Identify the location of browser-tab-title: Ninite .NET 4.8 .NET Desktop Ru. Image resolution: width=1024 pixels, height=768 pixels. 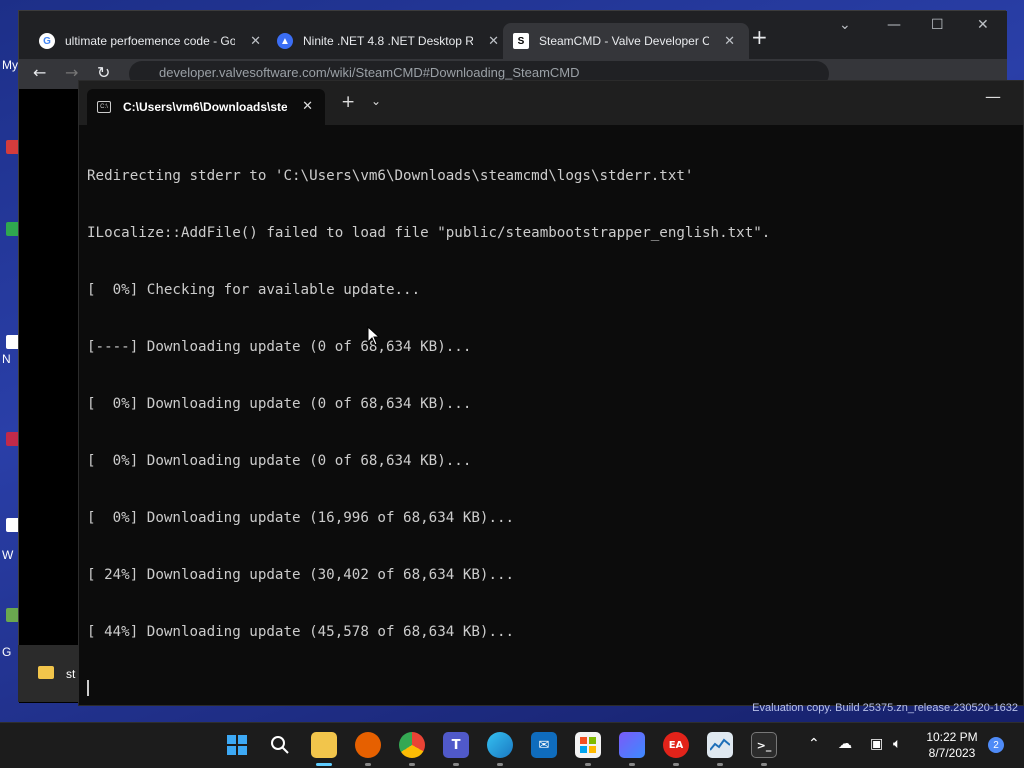
(388, 41).